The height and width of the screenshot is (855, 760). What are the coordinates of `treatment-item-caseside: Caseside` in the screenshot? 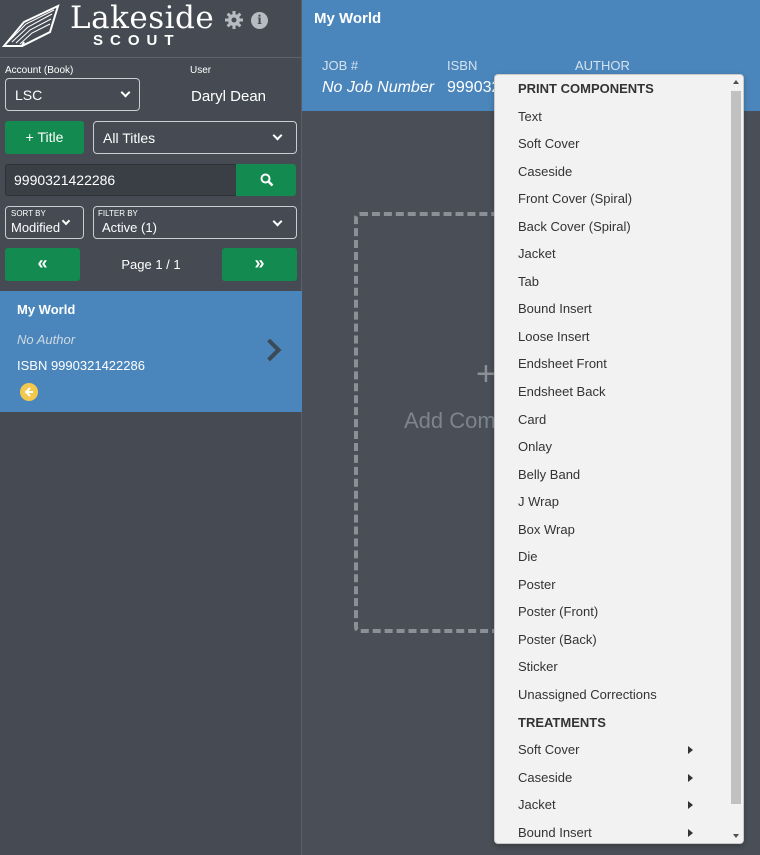 It's located at (613, 778).